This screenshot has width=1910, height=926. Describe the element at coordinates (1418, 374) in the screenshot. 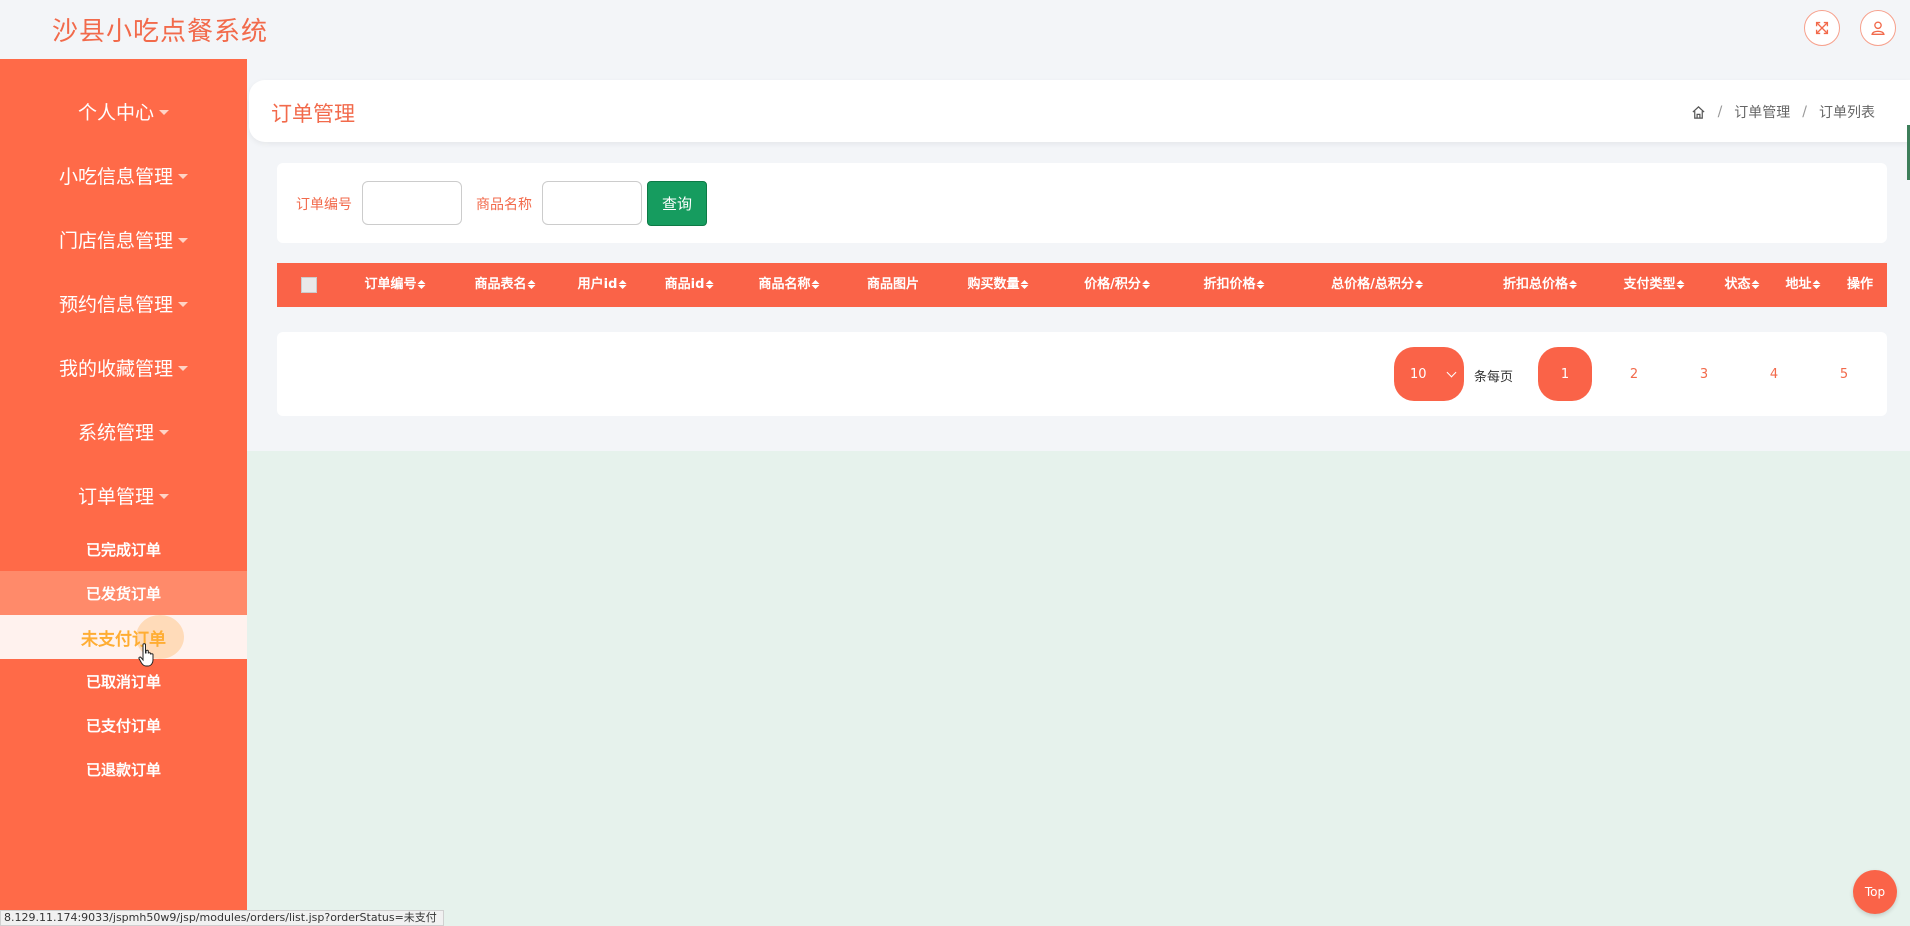

I see `page-size-value: 10` at that location.